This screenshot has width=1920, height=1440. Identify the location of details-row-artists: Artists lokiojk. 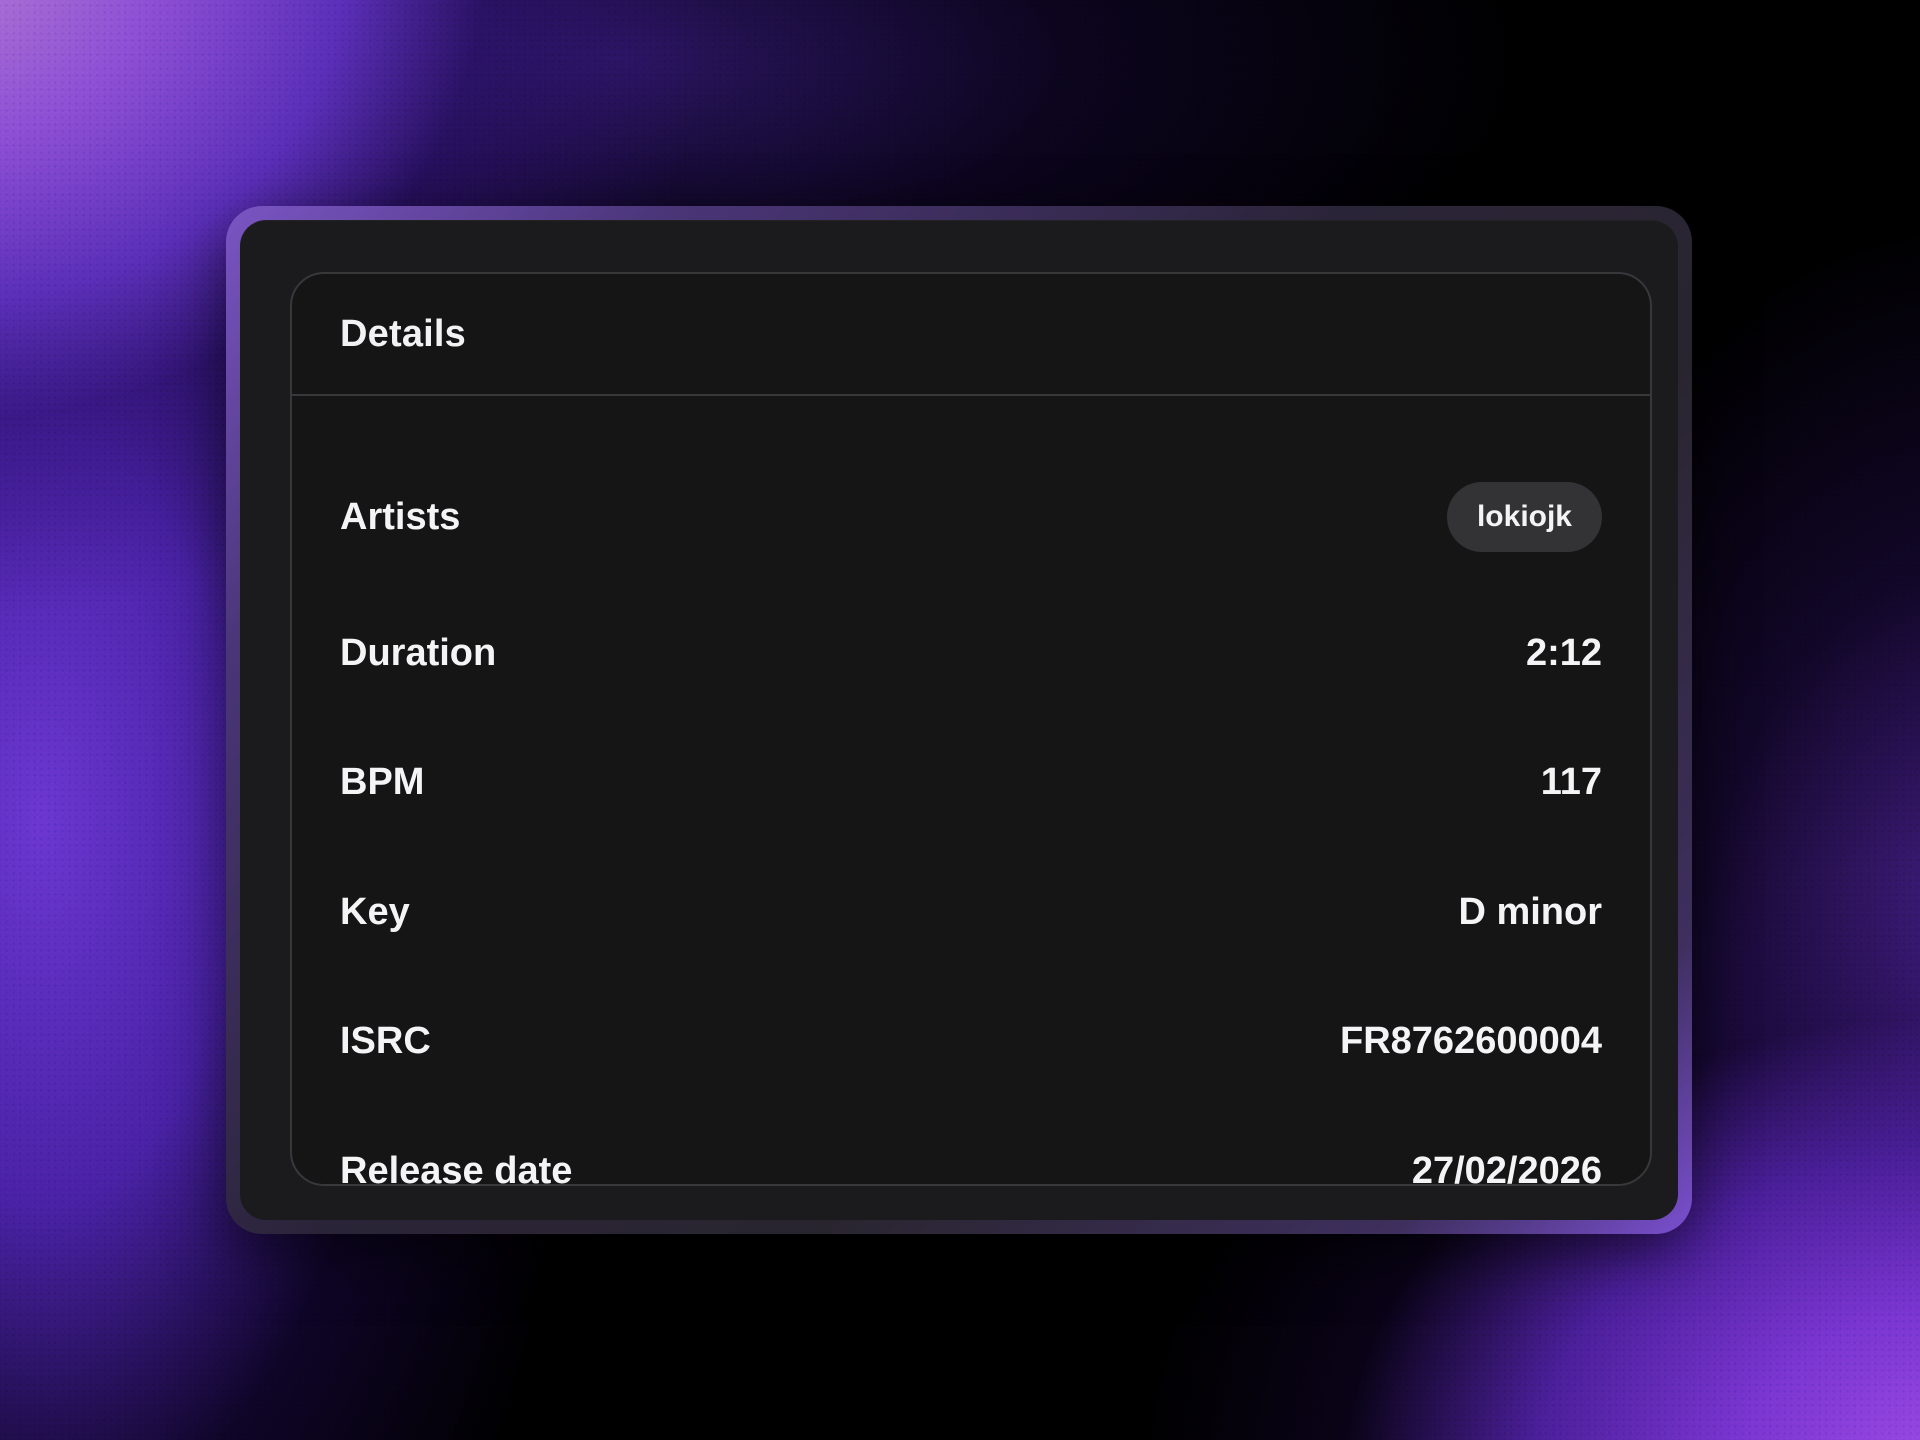
(971, 517).